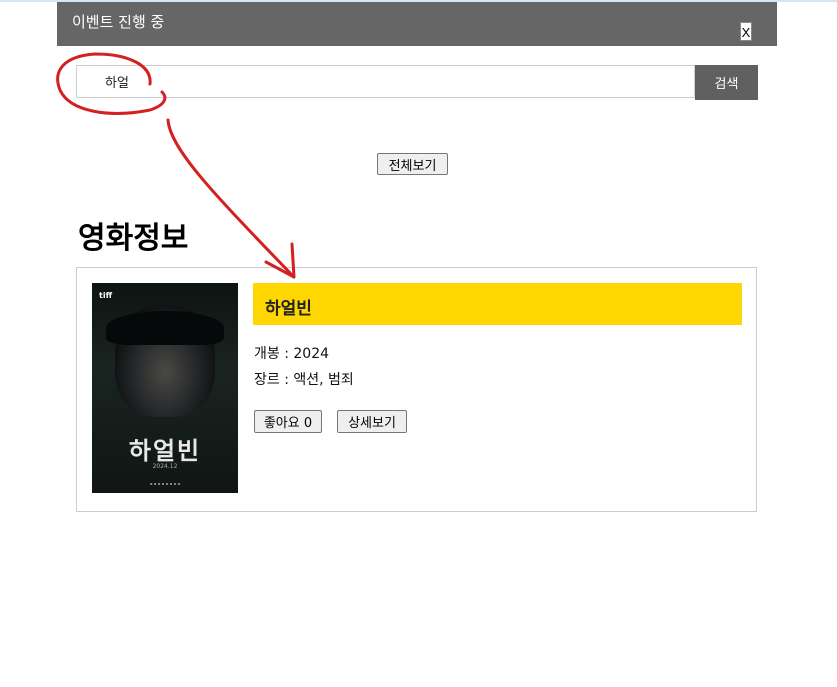 This screenshot has height=687, width=837. Describe the element at coordinates (308, 423) in the screenshot. I see `like-count: 0` at that location.